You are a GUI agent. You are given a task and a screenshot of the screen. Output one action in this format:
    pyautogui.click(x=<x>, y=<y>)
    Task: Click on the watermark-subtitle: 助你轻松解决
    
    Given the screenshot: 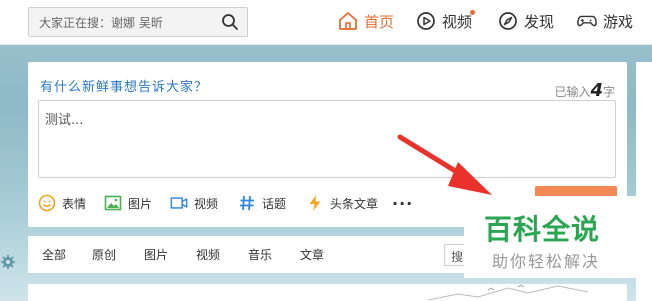 What is the action you would take?
    pyautogui.click(x=546, y=261)
    